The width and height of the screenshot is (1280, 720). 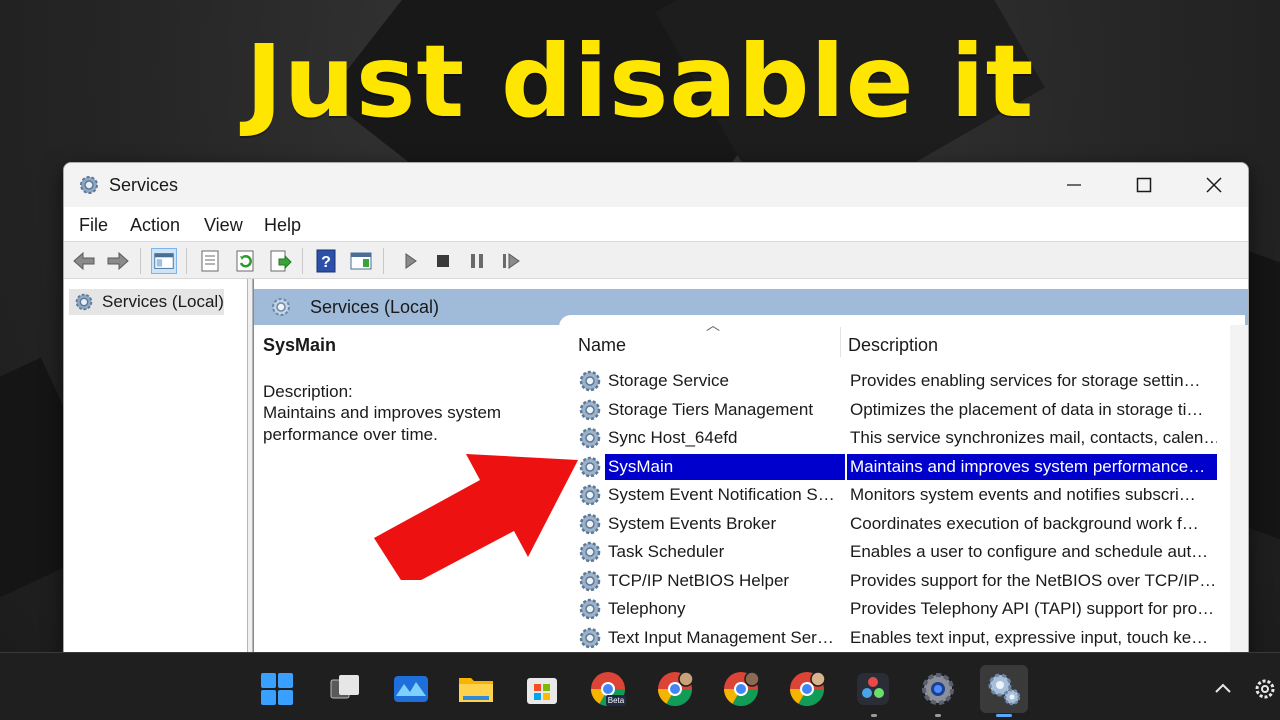 I want to click on show-hidden-icons-button, so click(x=1223, y=689).